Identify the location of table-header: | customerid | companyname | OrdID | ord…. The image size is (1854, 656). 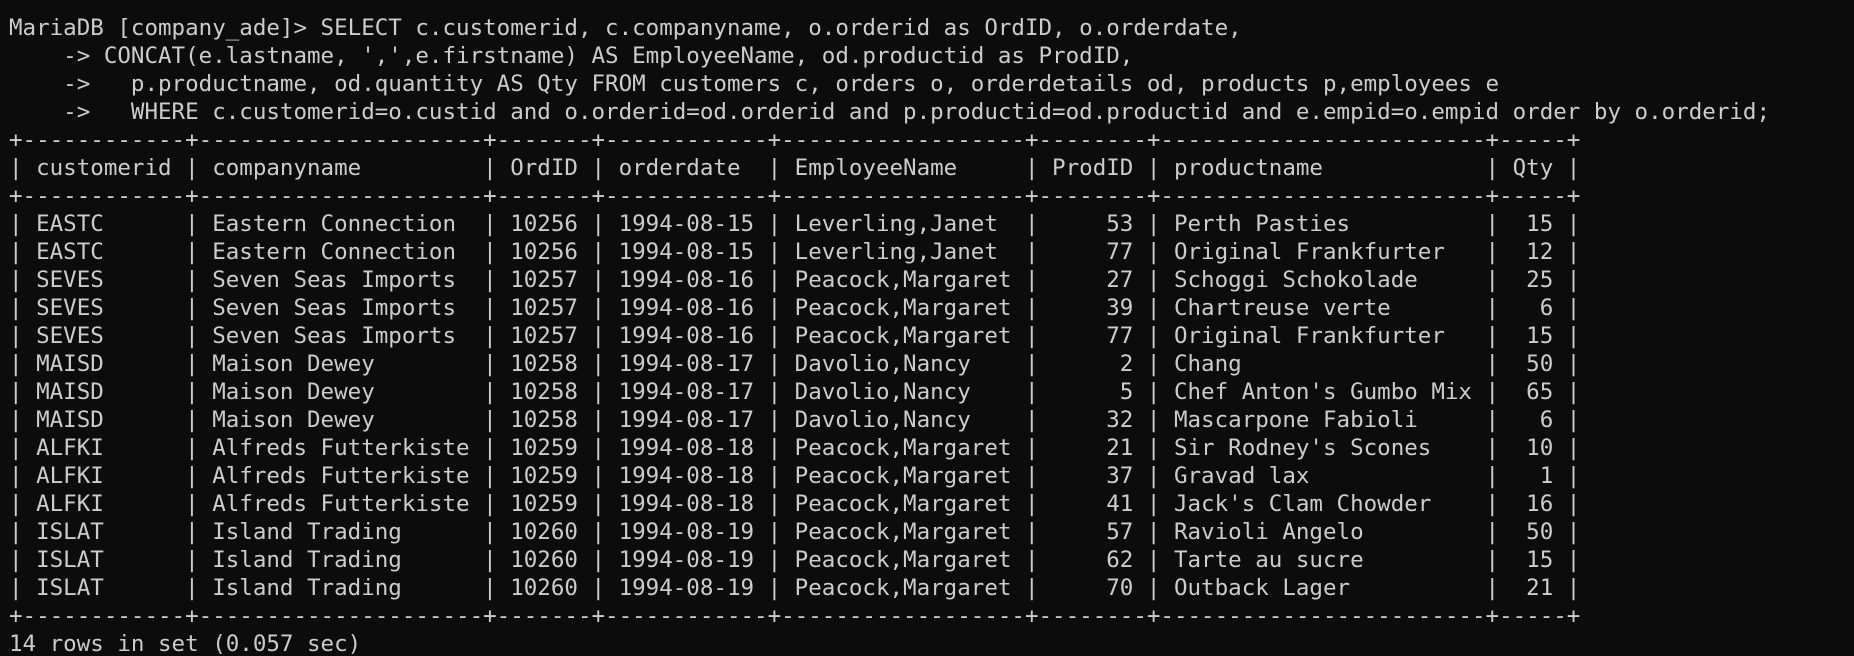
(795, 168).